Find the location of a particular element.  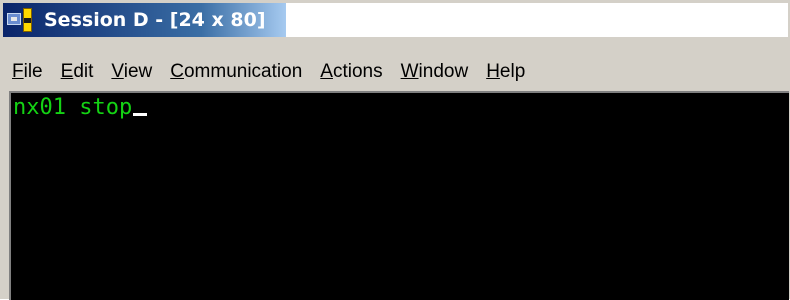

window-title: Session D - [24 x 80] is located at coordinates (155, 20).